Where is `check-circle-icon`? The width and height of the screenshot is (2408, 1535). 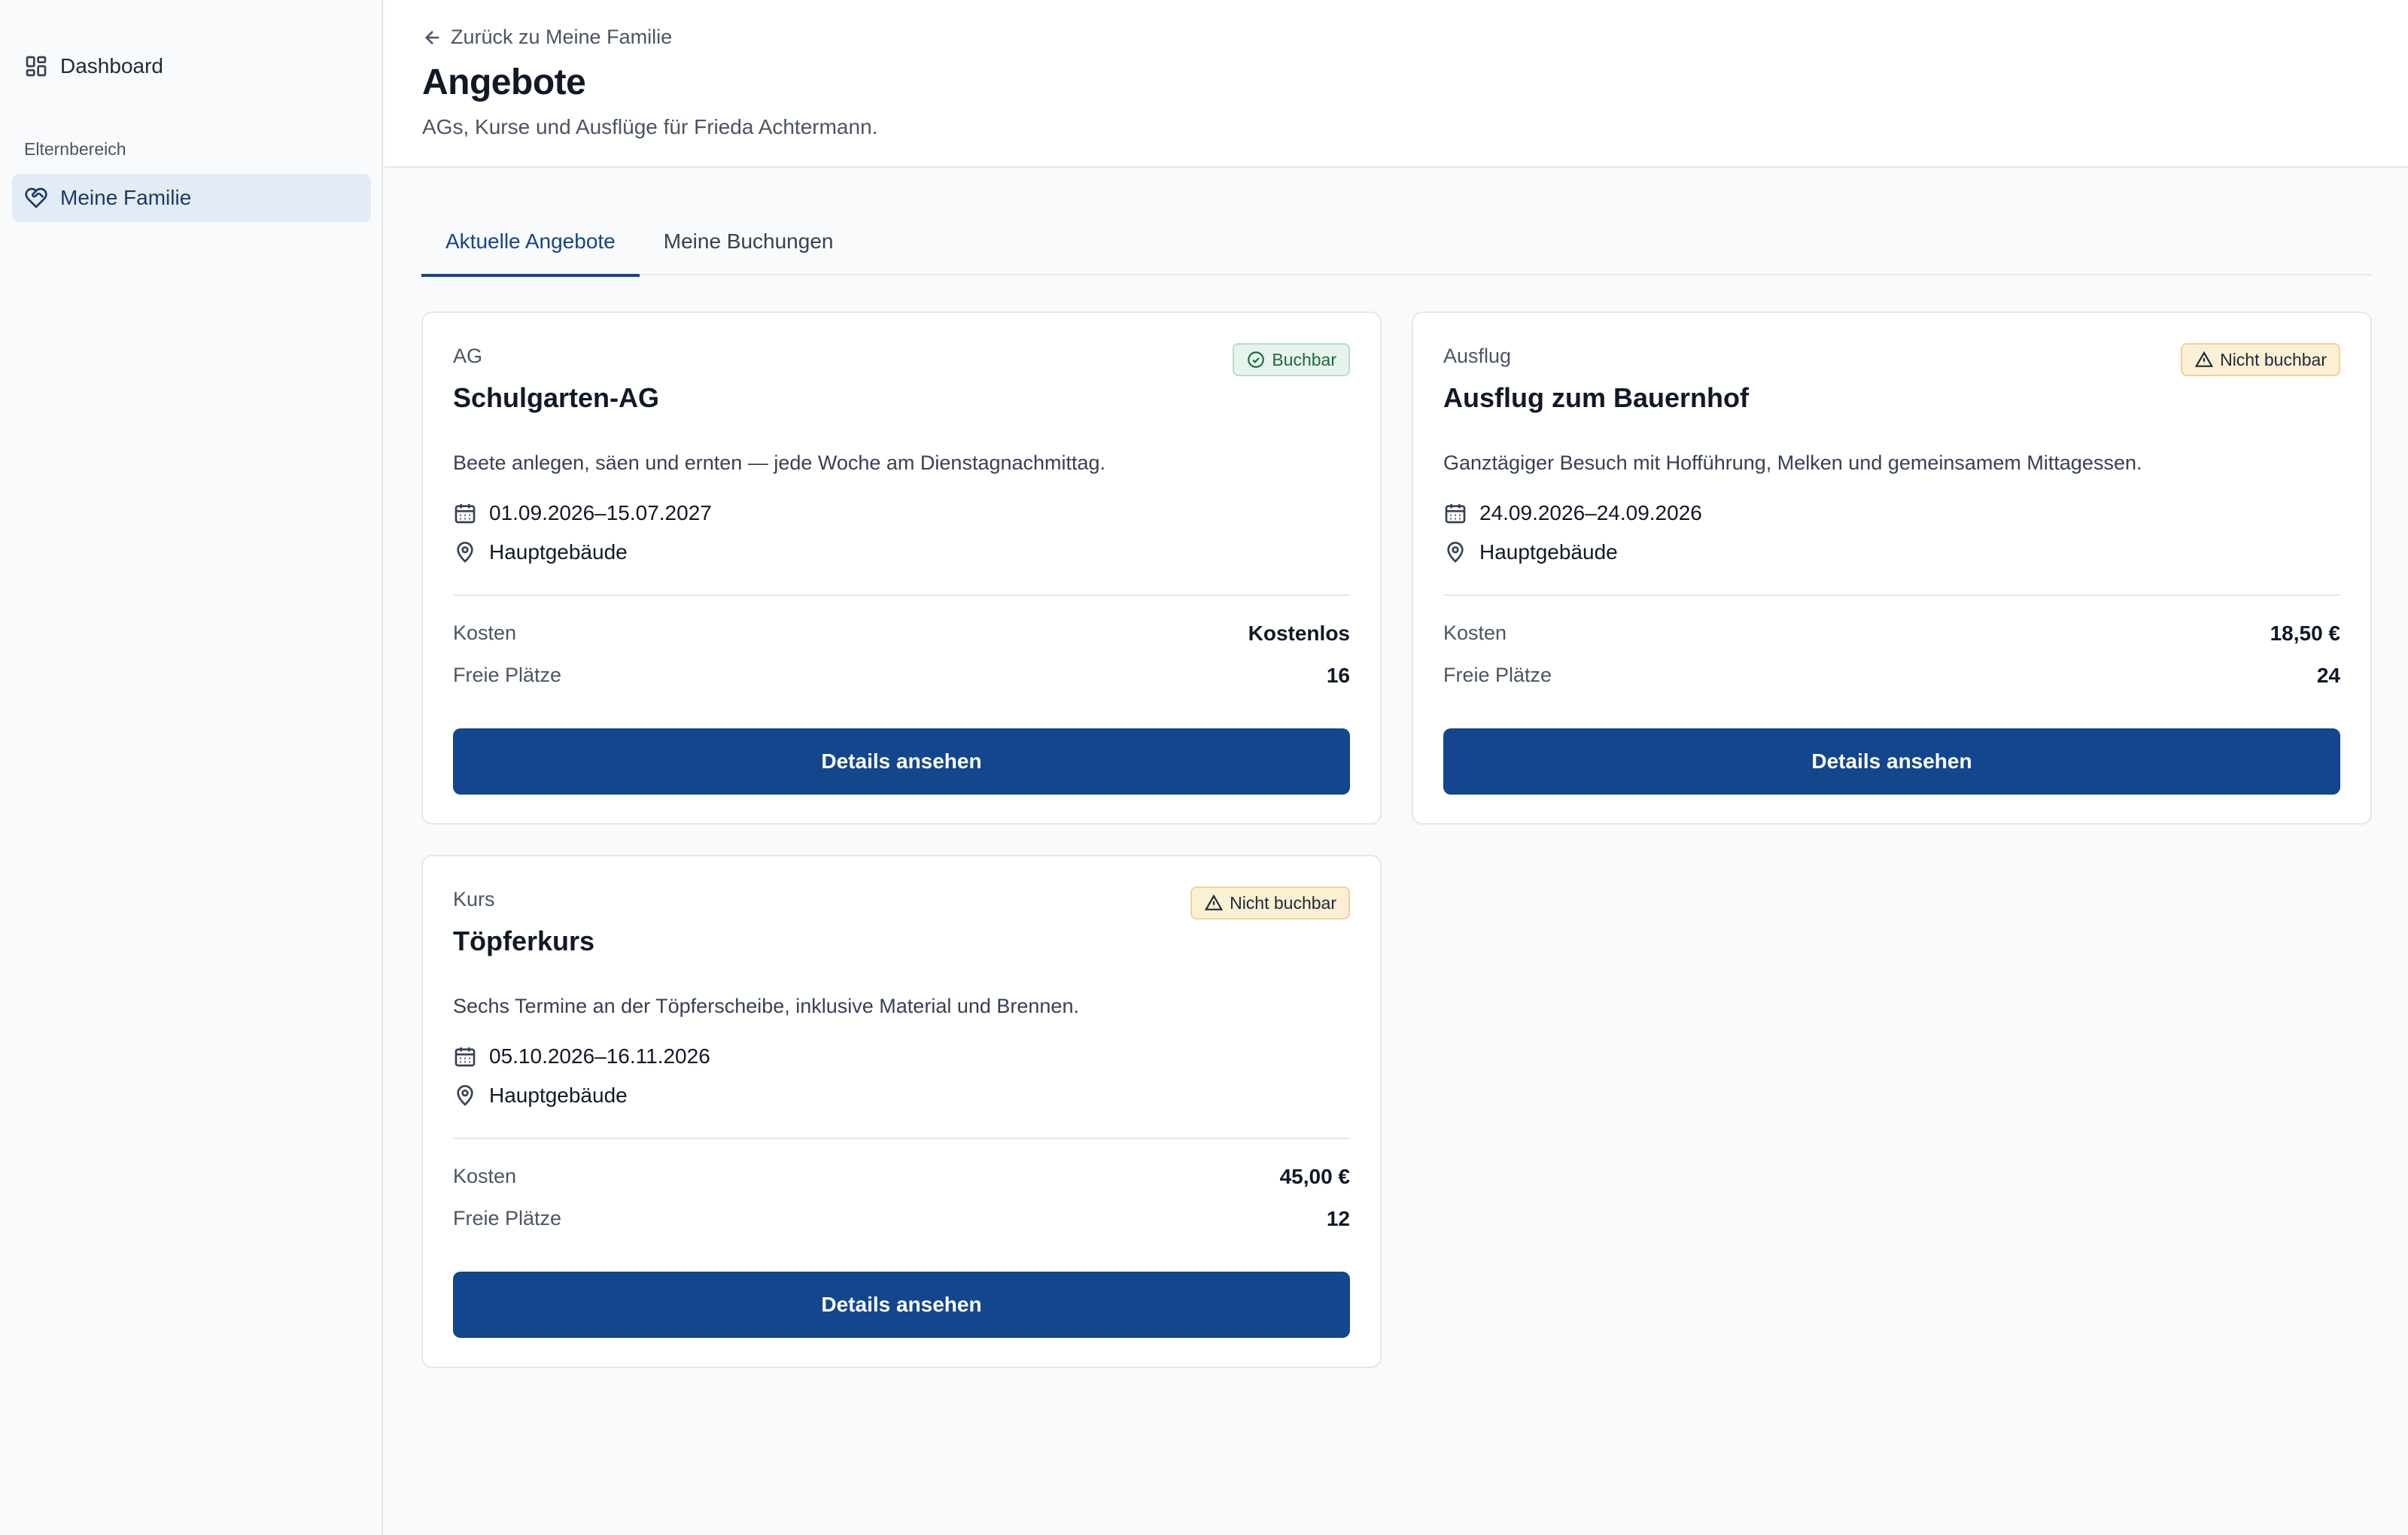 check-circle-icon is located at coordinates (1256, 359).